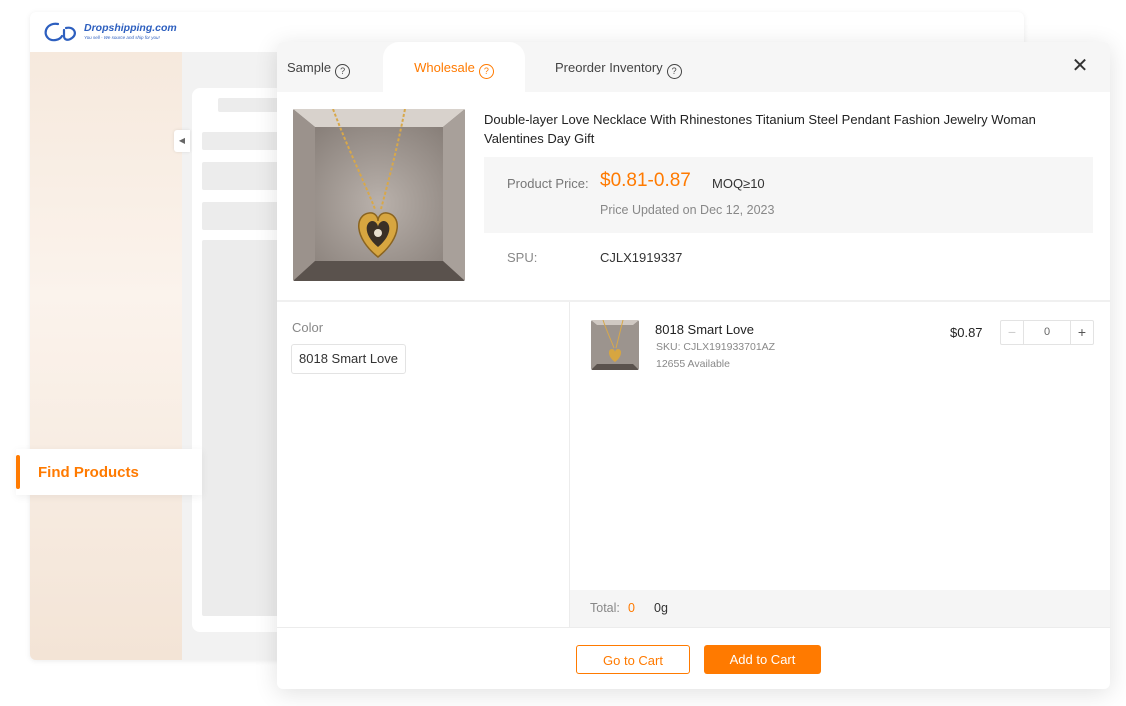  What do you see at coordinates (762, 659) in the screenshot?
I see `add-to-cart-button: Add to Cart` at bounding box center [762, 659].